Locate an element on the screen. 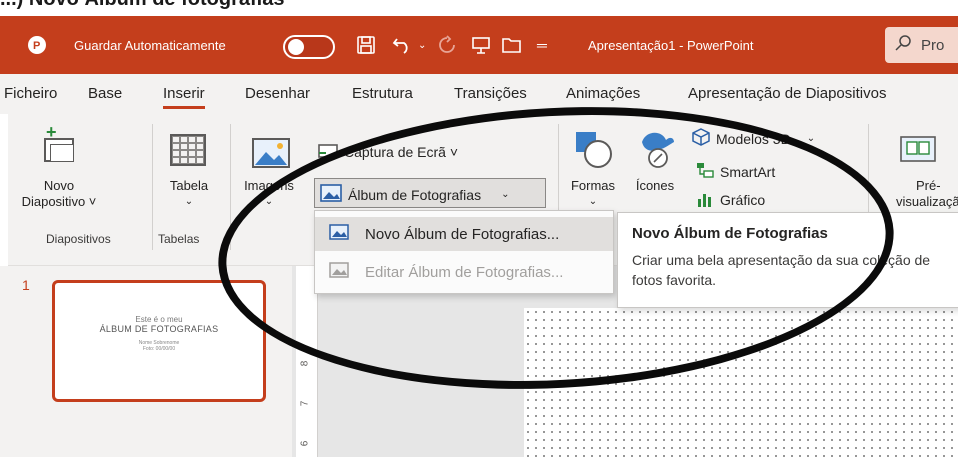 The width and height of the screenshot is (958, 457). tab-desenhar: Desenhar is located at coordinates (277, 93).